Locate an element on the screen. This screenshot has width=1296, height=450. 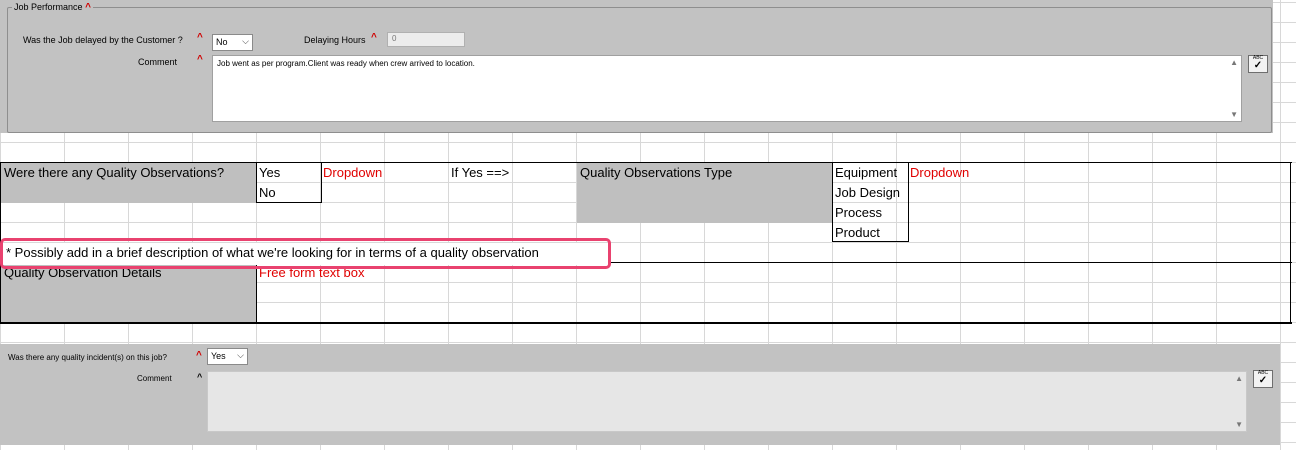
annotation-highlight is located at coordinates (305, 253).